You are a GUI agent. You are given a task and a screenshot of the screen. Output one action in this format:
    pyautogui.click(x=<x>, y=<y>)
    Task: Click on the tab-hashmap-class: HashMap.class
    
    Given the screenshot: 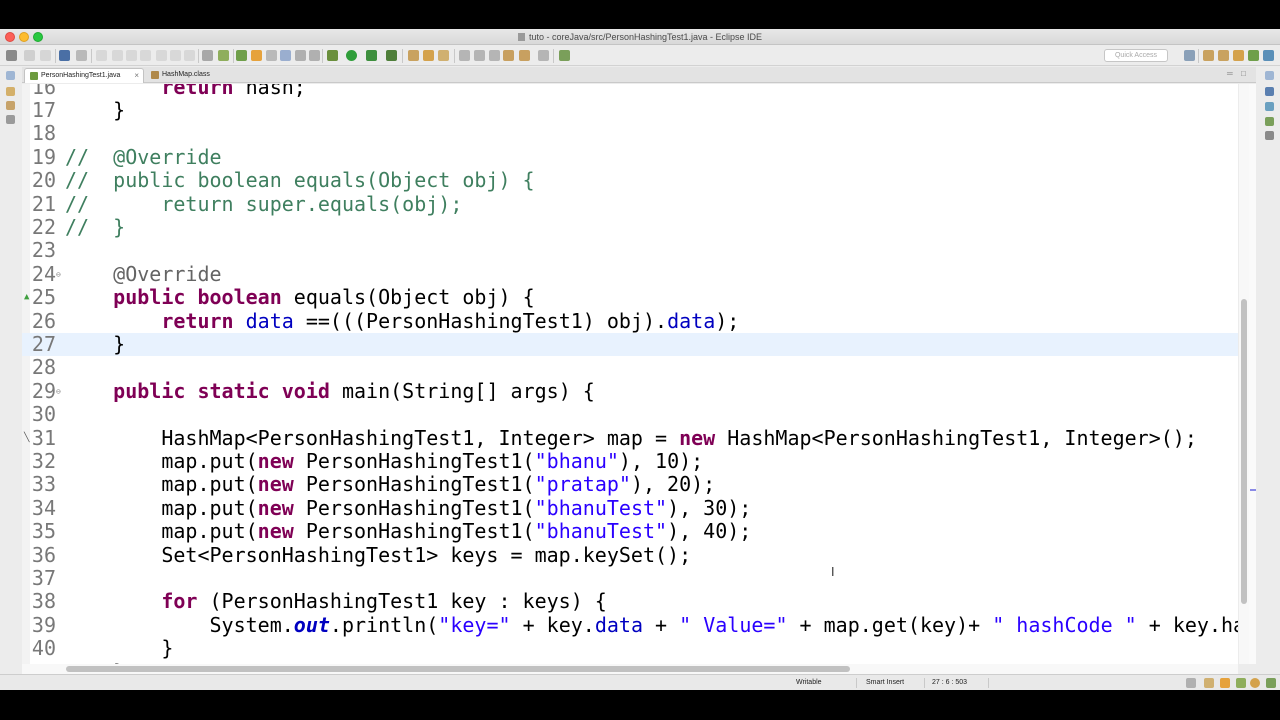 What is the action you would take?
    pyautogui.click(x=186, y=75)
    